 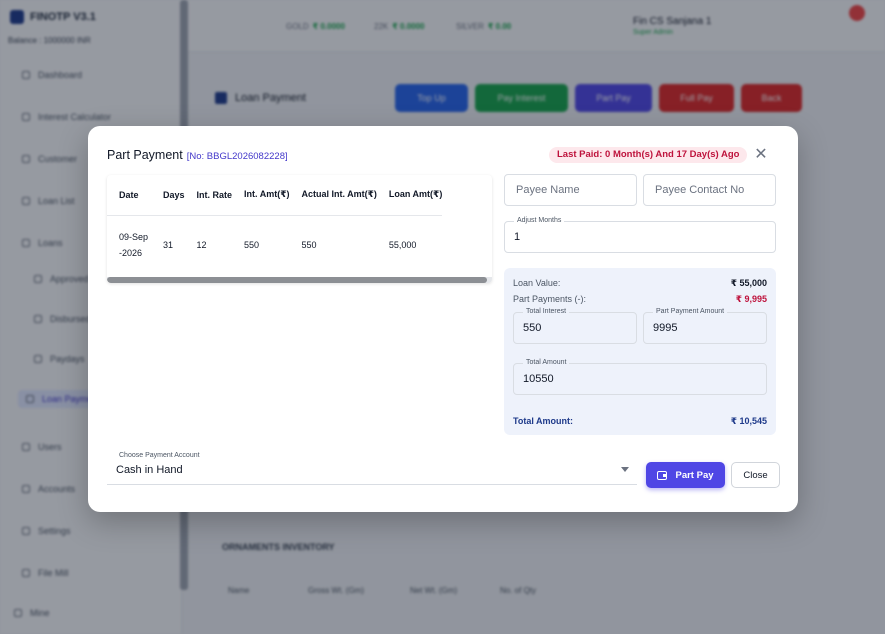 What do you see at coordinates (159, 455) in the screenshot?
I see `payment-account-label: Choose Payment Account` at bounding box center [159, 455].